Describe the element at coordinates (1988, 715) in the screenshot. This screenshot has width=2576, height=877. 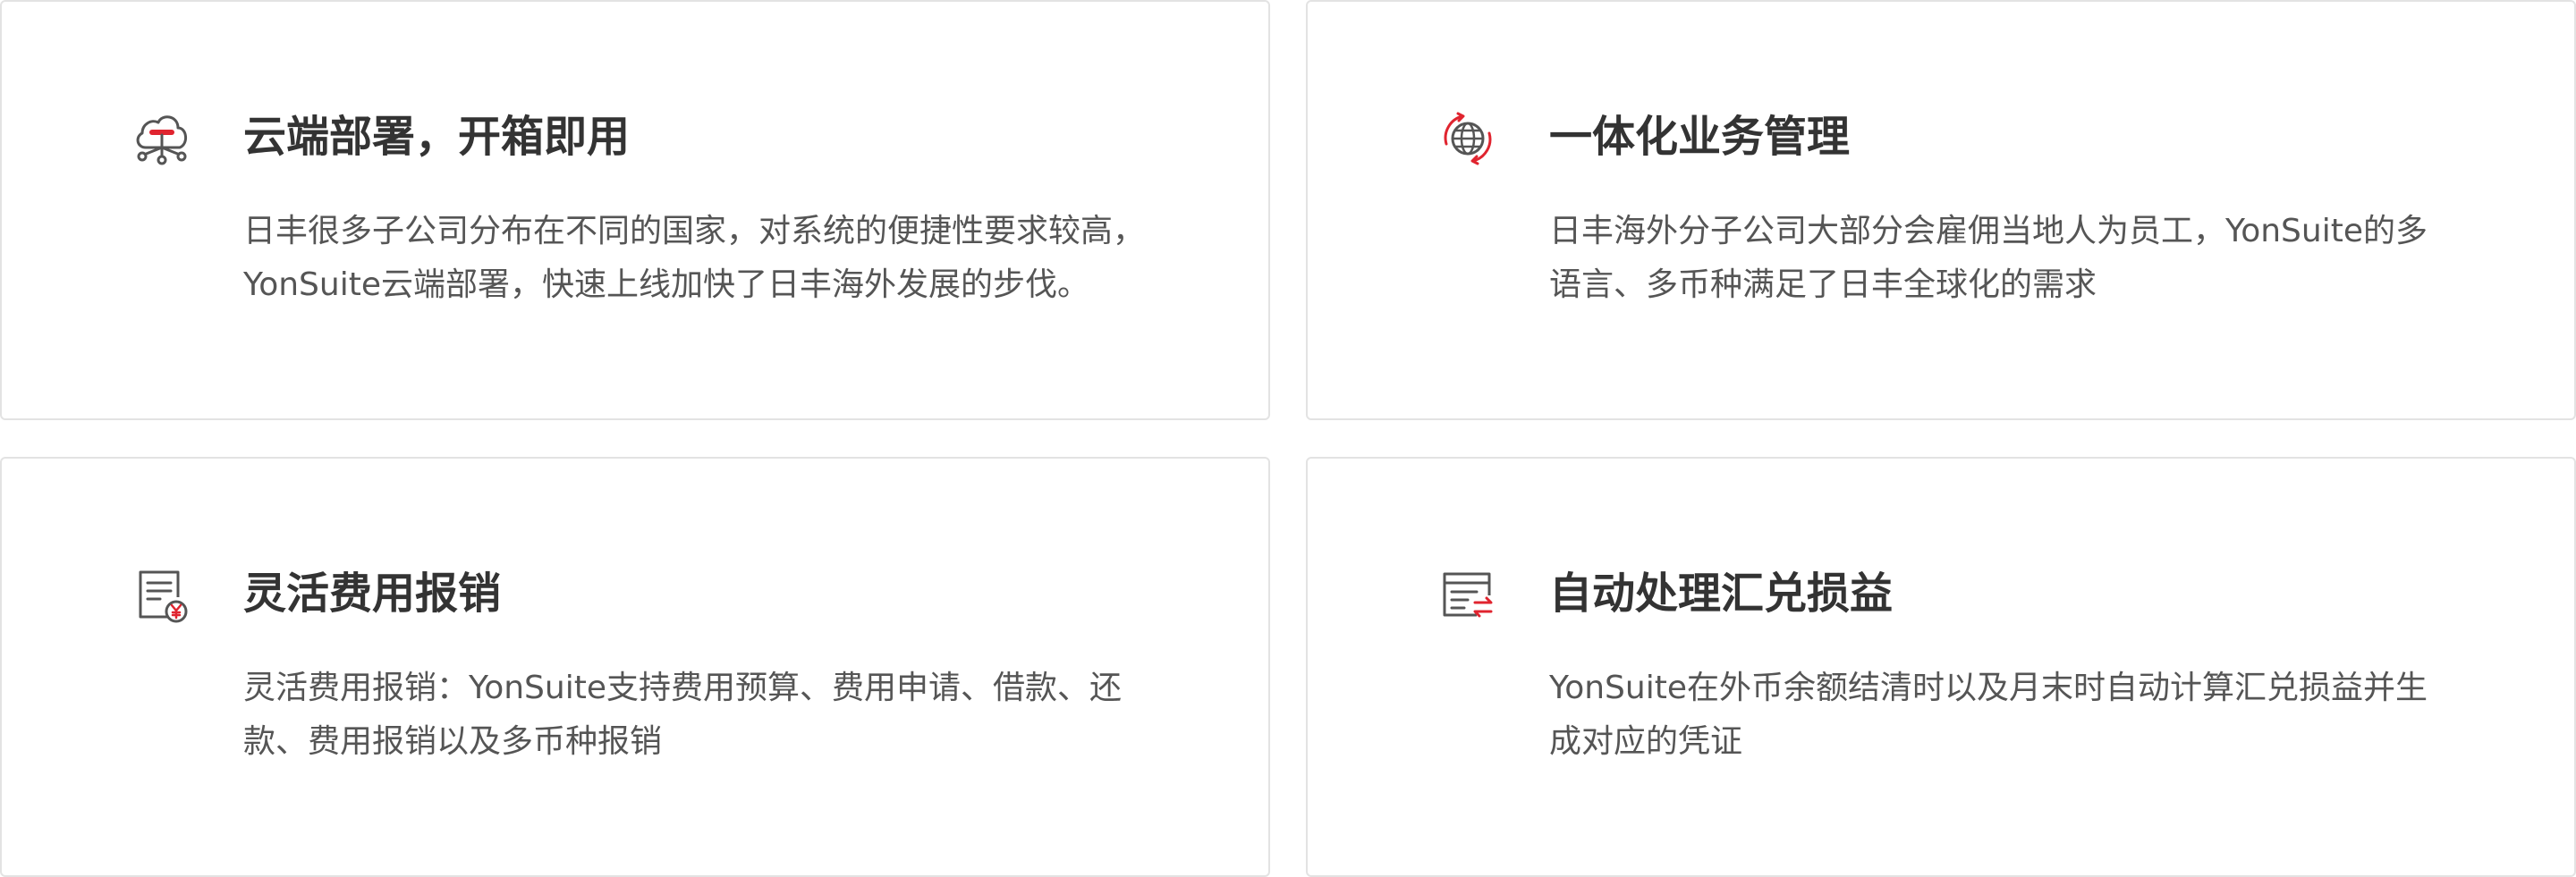
I see `card-description: YonSuite在外币余额结清时以及月末时自动计算汇兑损益并生成对应的凭证` at that location.